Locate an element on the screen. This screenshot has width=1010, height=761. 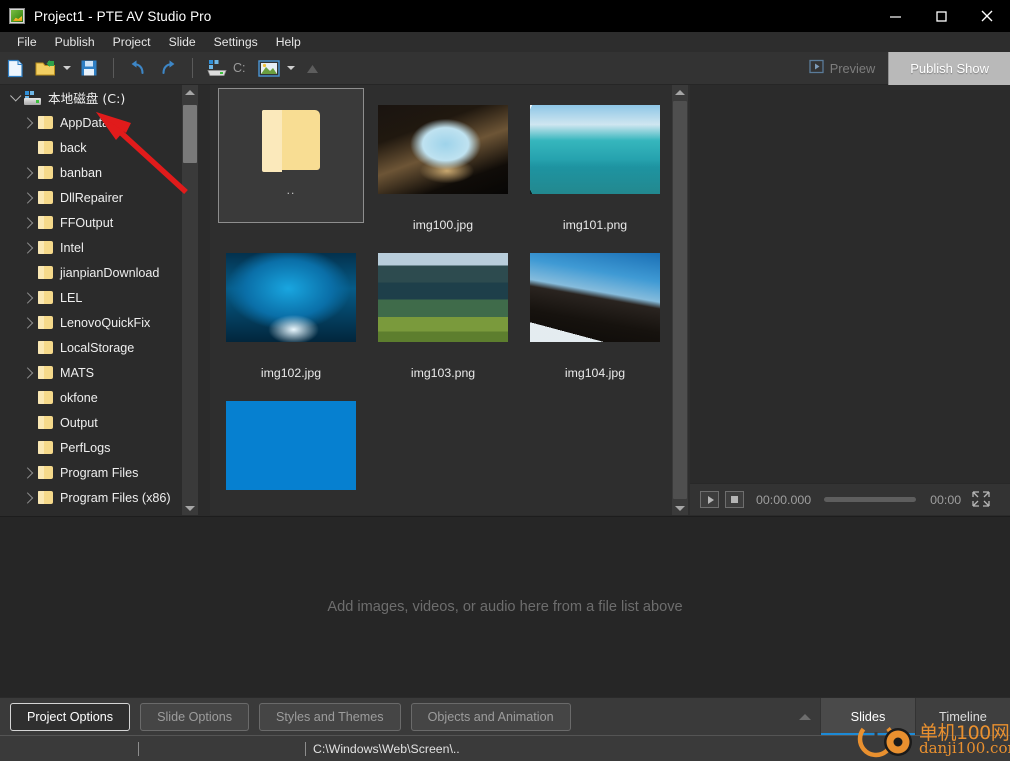
list-item: img103.png is located at coordinates (443, 310).